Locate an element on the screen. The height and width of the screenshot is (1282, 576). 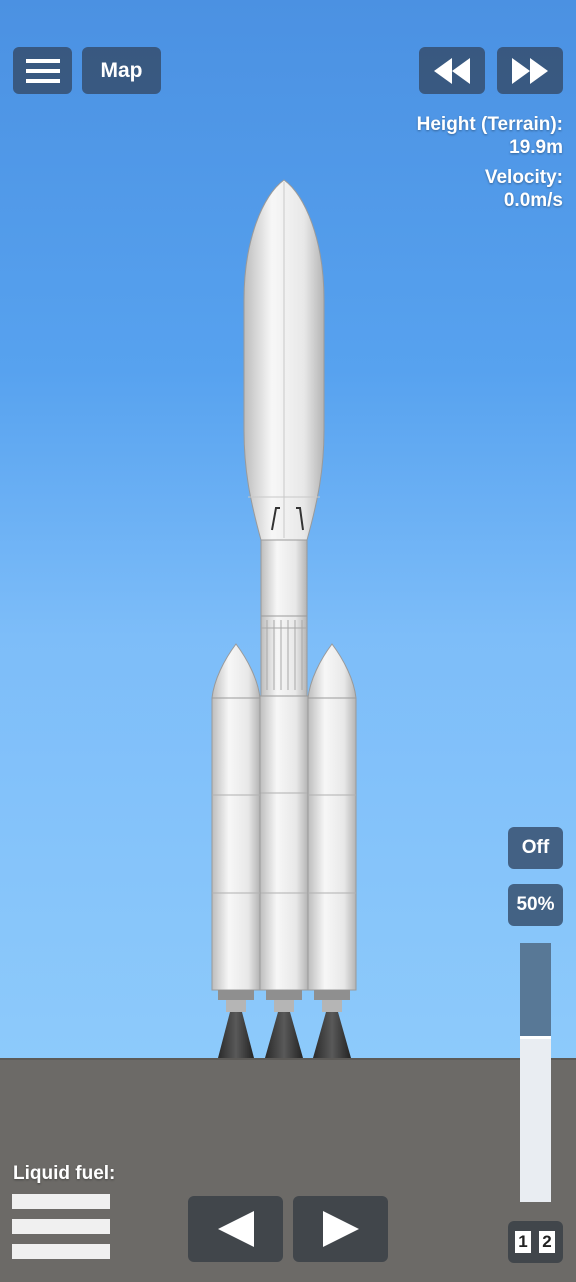
stage-2: 2 is located at coordinates (547, 1242).